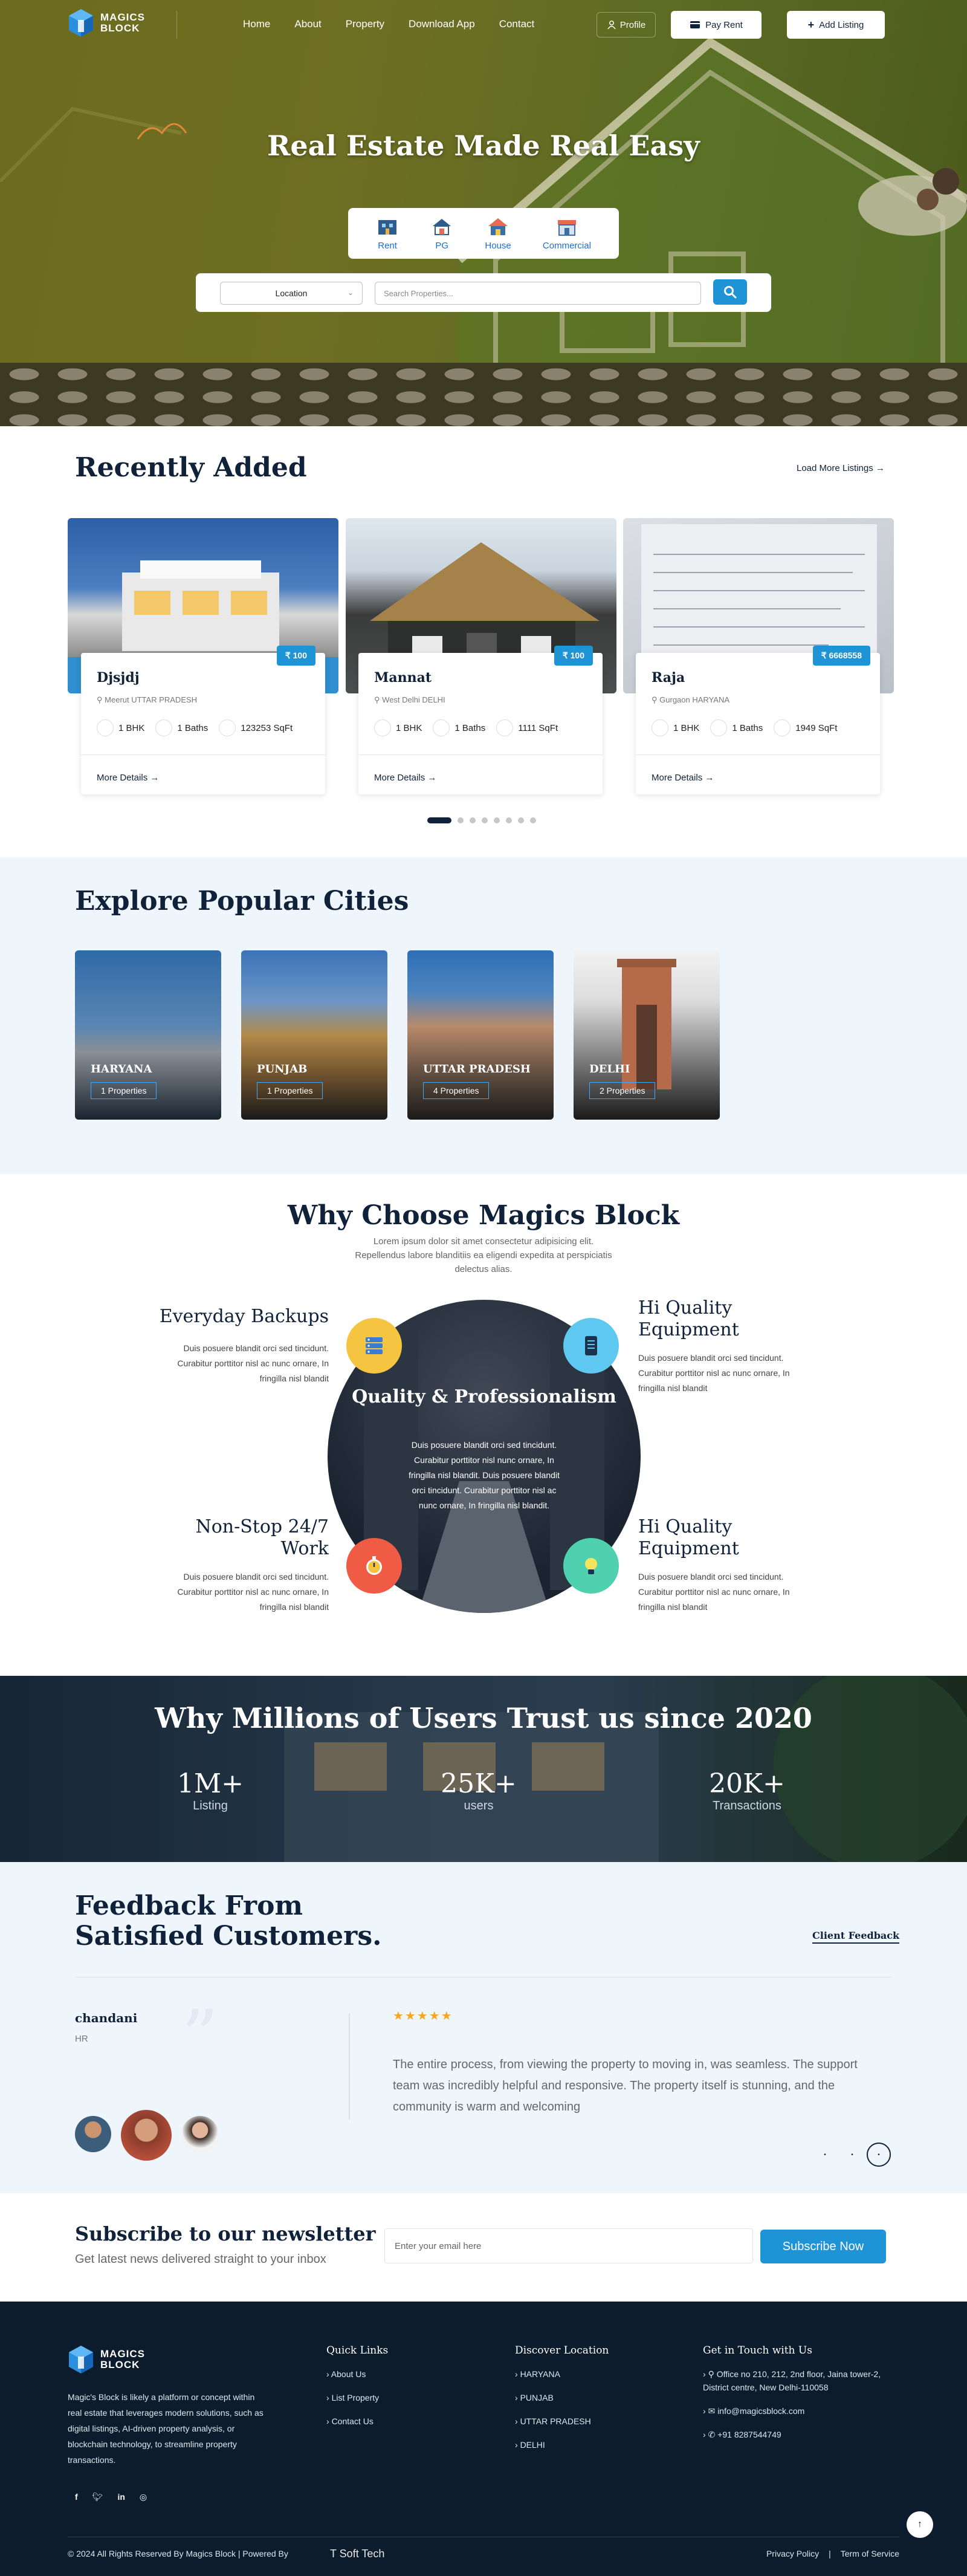 The height and width of the screenshot is (2576, 967). Describe the element at coordinates (792, 2553) in the screenshot. I see `privacy-policy-link: Privacy Policy` at that location.